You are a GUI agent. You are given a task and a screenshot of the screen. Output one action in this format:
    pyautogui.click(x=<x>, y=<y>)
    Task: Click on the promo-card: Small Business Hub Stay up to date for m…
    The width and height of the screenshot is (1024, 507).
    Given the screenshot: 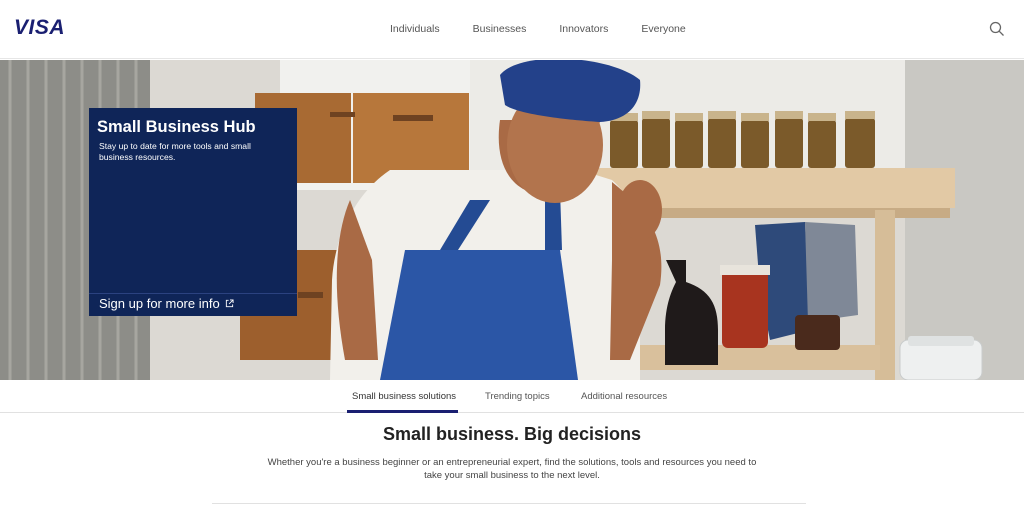 What is the action you would take?
    pyautogui.click(x=193, y=212)
    